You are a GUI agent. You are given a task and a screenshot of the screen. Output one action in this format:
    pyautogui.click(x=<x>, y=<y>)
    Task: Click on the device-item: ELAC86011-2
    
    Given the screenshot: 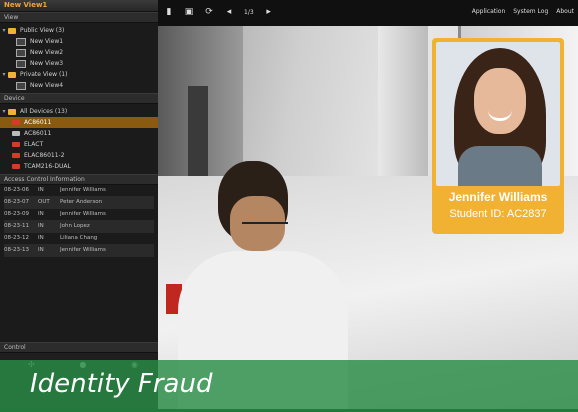 What is the action you would take?
    pyautogui.click(x=79, y=155)
    